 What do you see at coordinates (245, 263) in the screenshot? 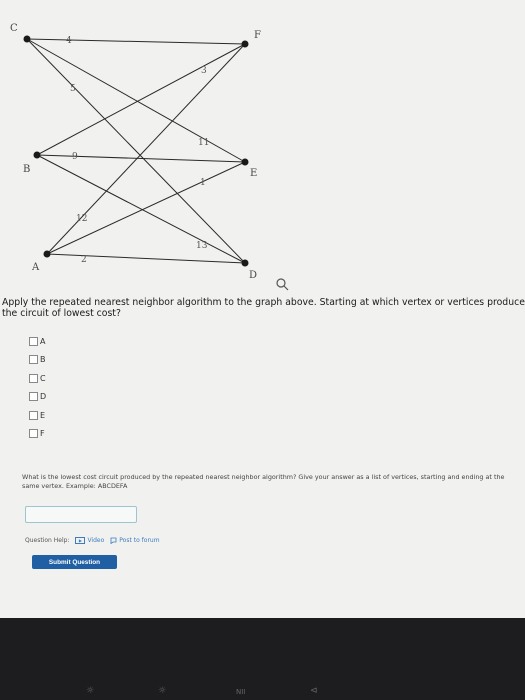
I see `vertex-d-dot` at bounding box center [245, 263].